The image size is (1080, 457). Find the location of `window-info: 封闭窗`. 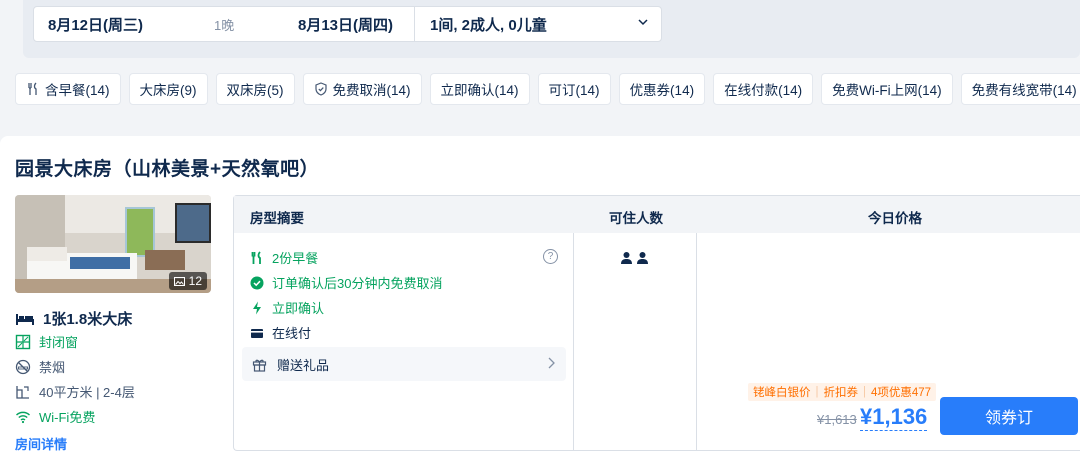

window-info: 封闭窗 is located at coordinates (46, 341).